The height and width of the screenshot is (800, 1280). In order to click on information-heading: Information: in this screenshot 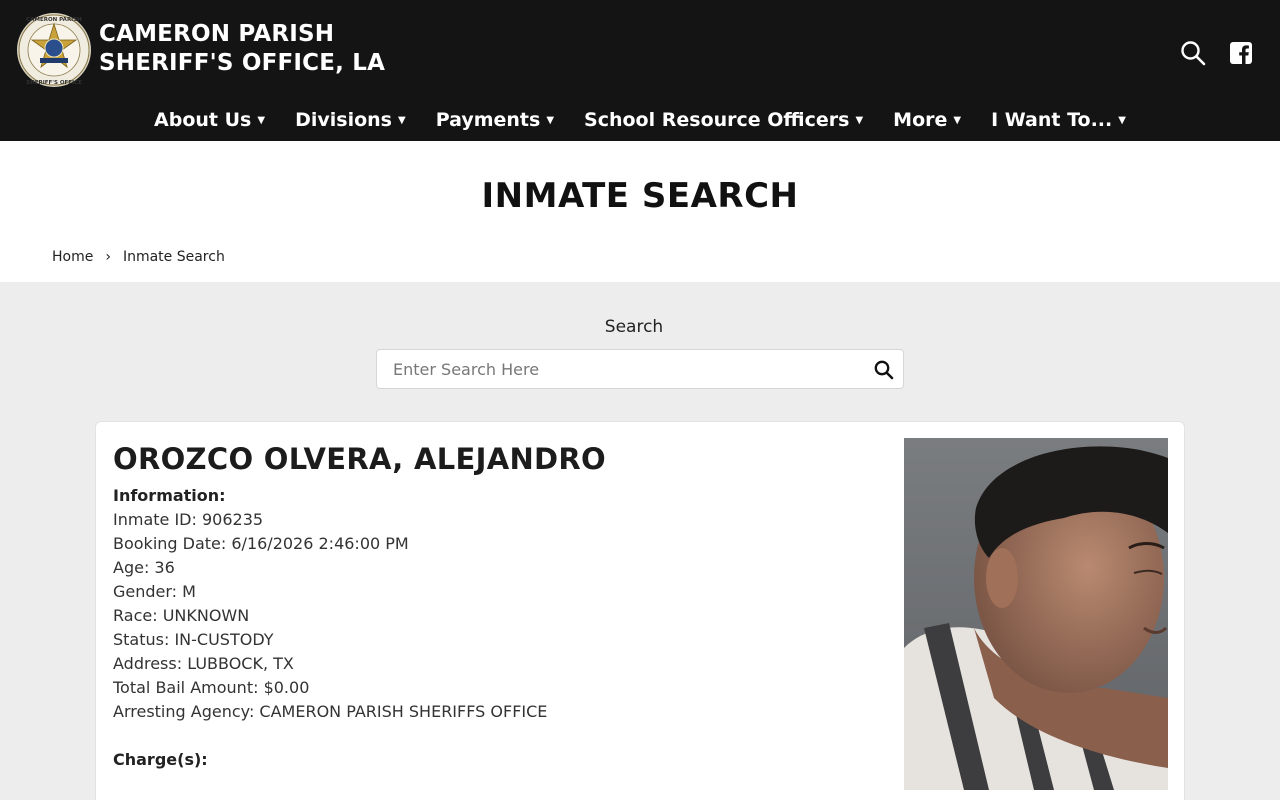, I will do `click(169, 495)`.